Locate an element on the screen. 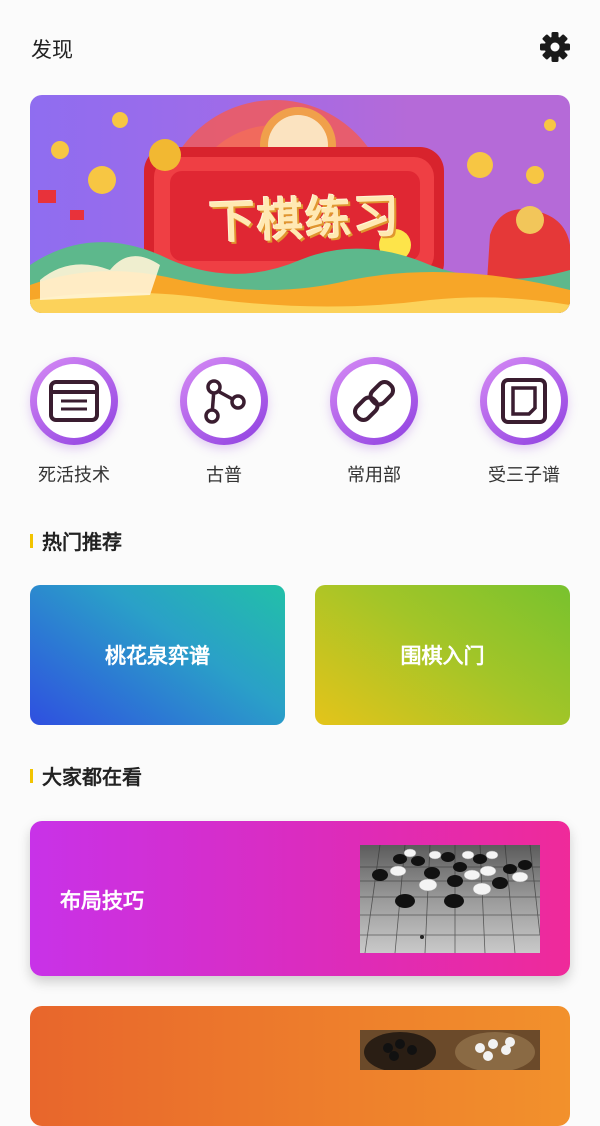 The width and height of the screenshot is (600, 1126). quick-link-label: 常用部 is located at coordinates (374, 475).